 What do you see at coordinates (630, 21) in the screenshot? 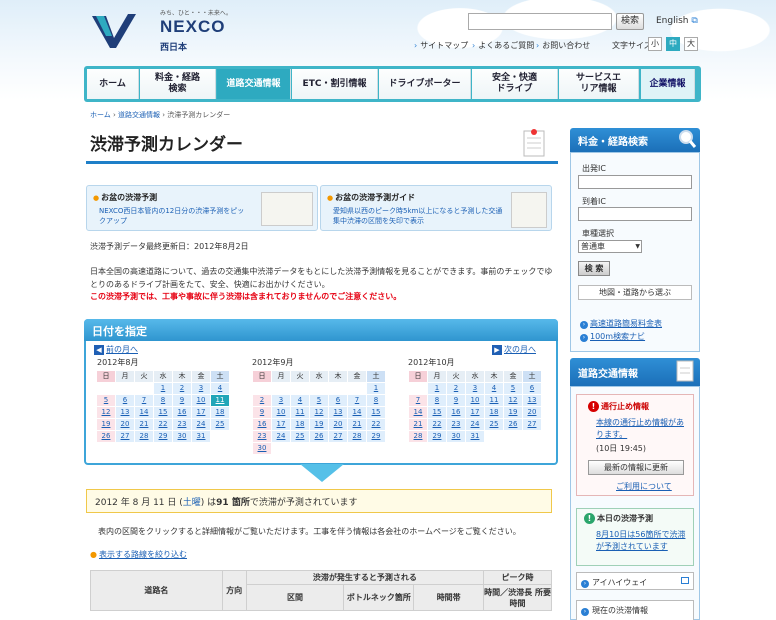
I see `site-search-button: 検索` at bounding box center [630, 21].